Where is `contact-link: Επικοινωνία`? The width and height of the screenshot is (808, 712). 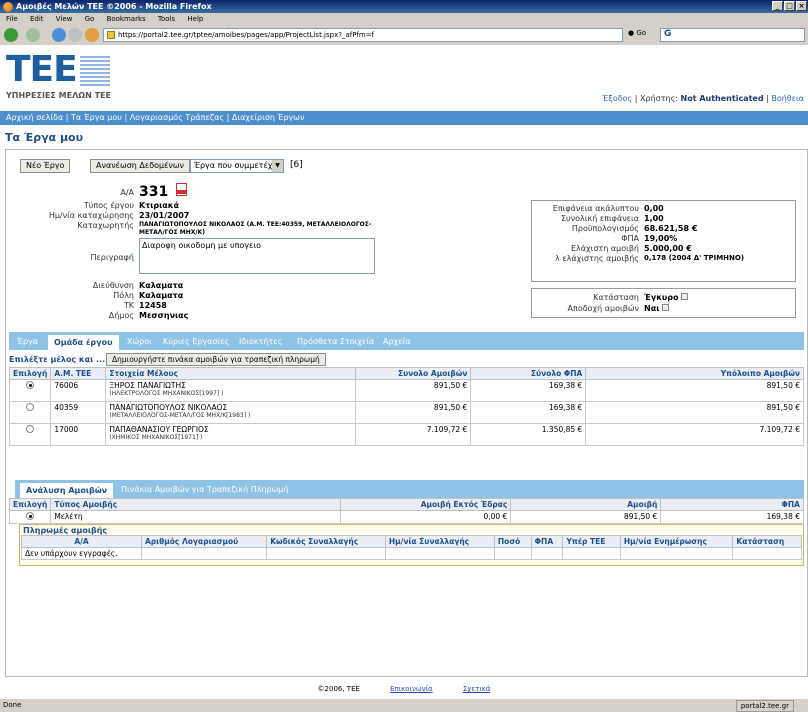 contact-link: Επικοινωνία is located at coordinates (411, 689).